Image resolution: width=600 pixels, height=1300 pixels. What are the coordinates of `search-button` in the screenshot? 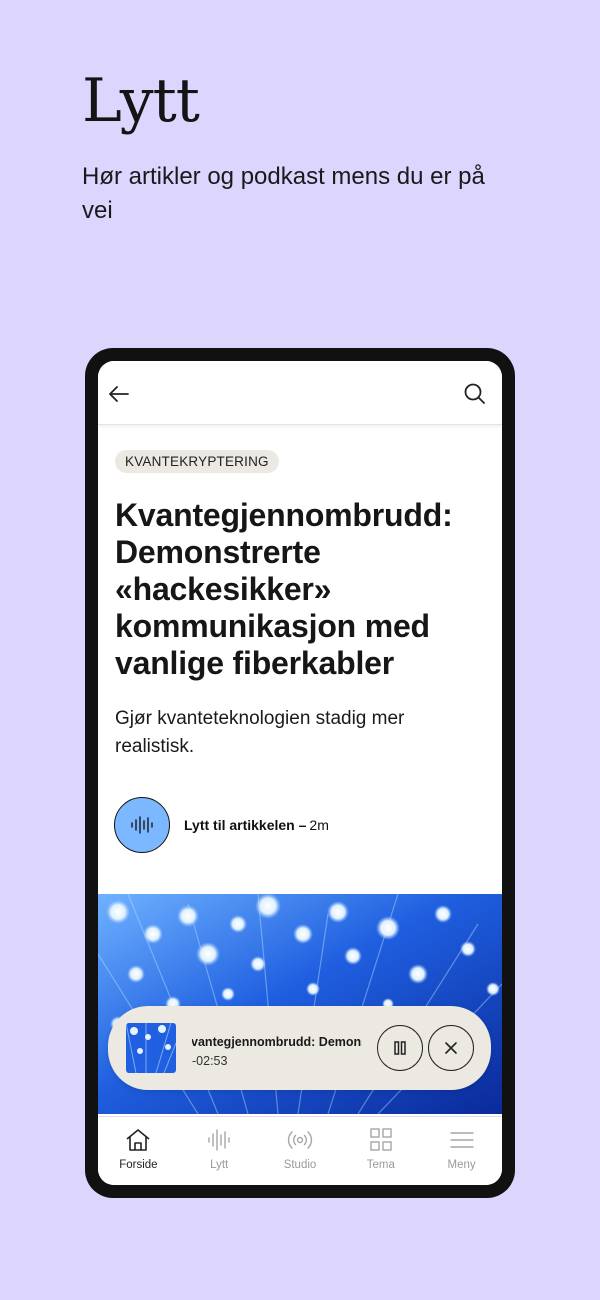 It's located at (475, 394).